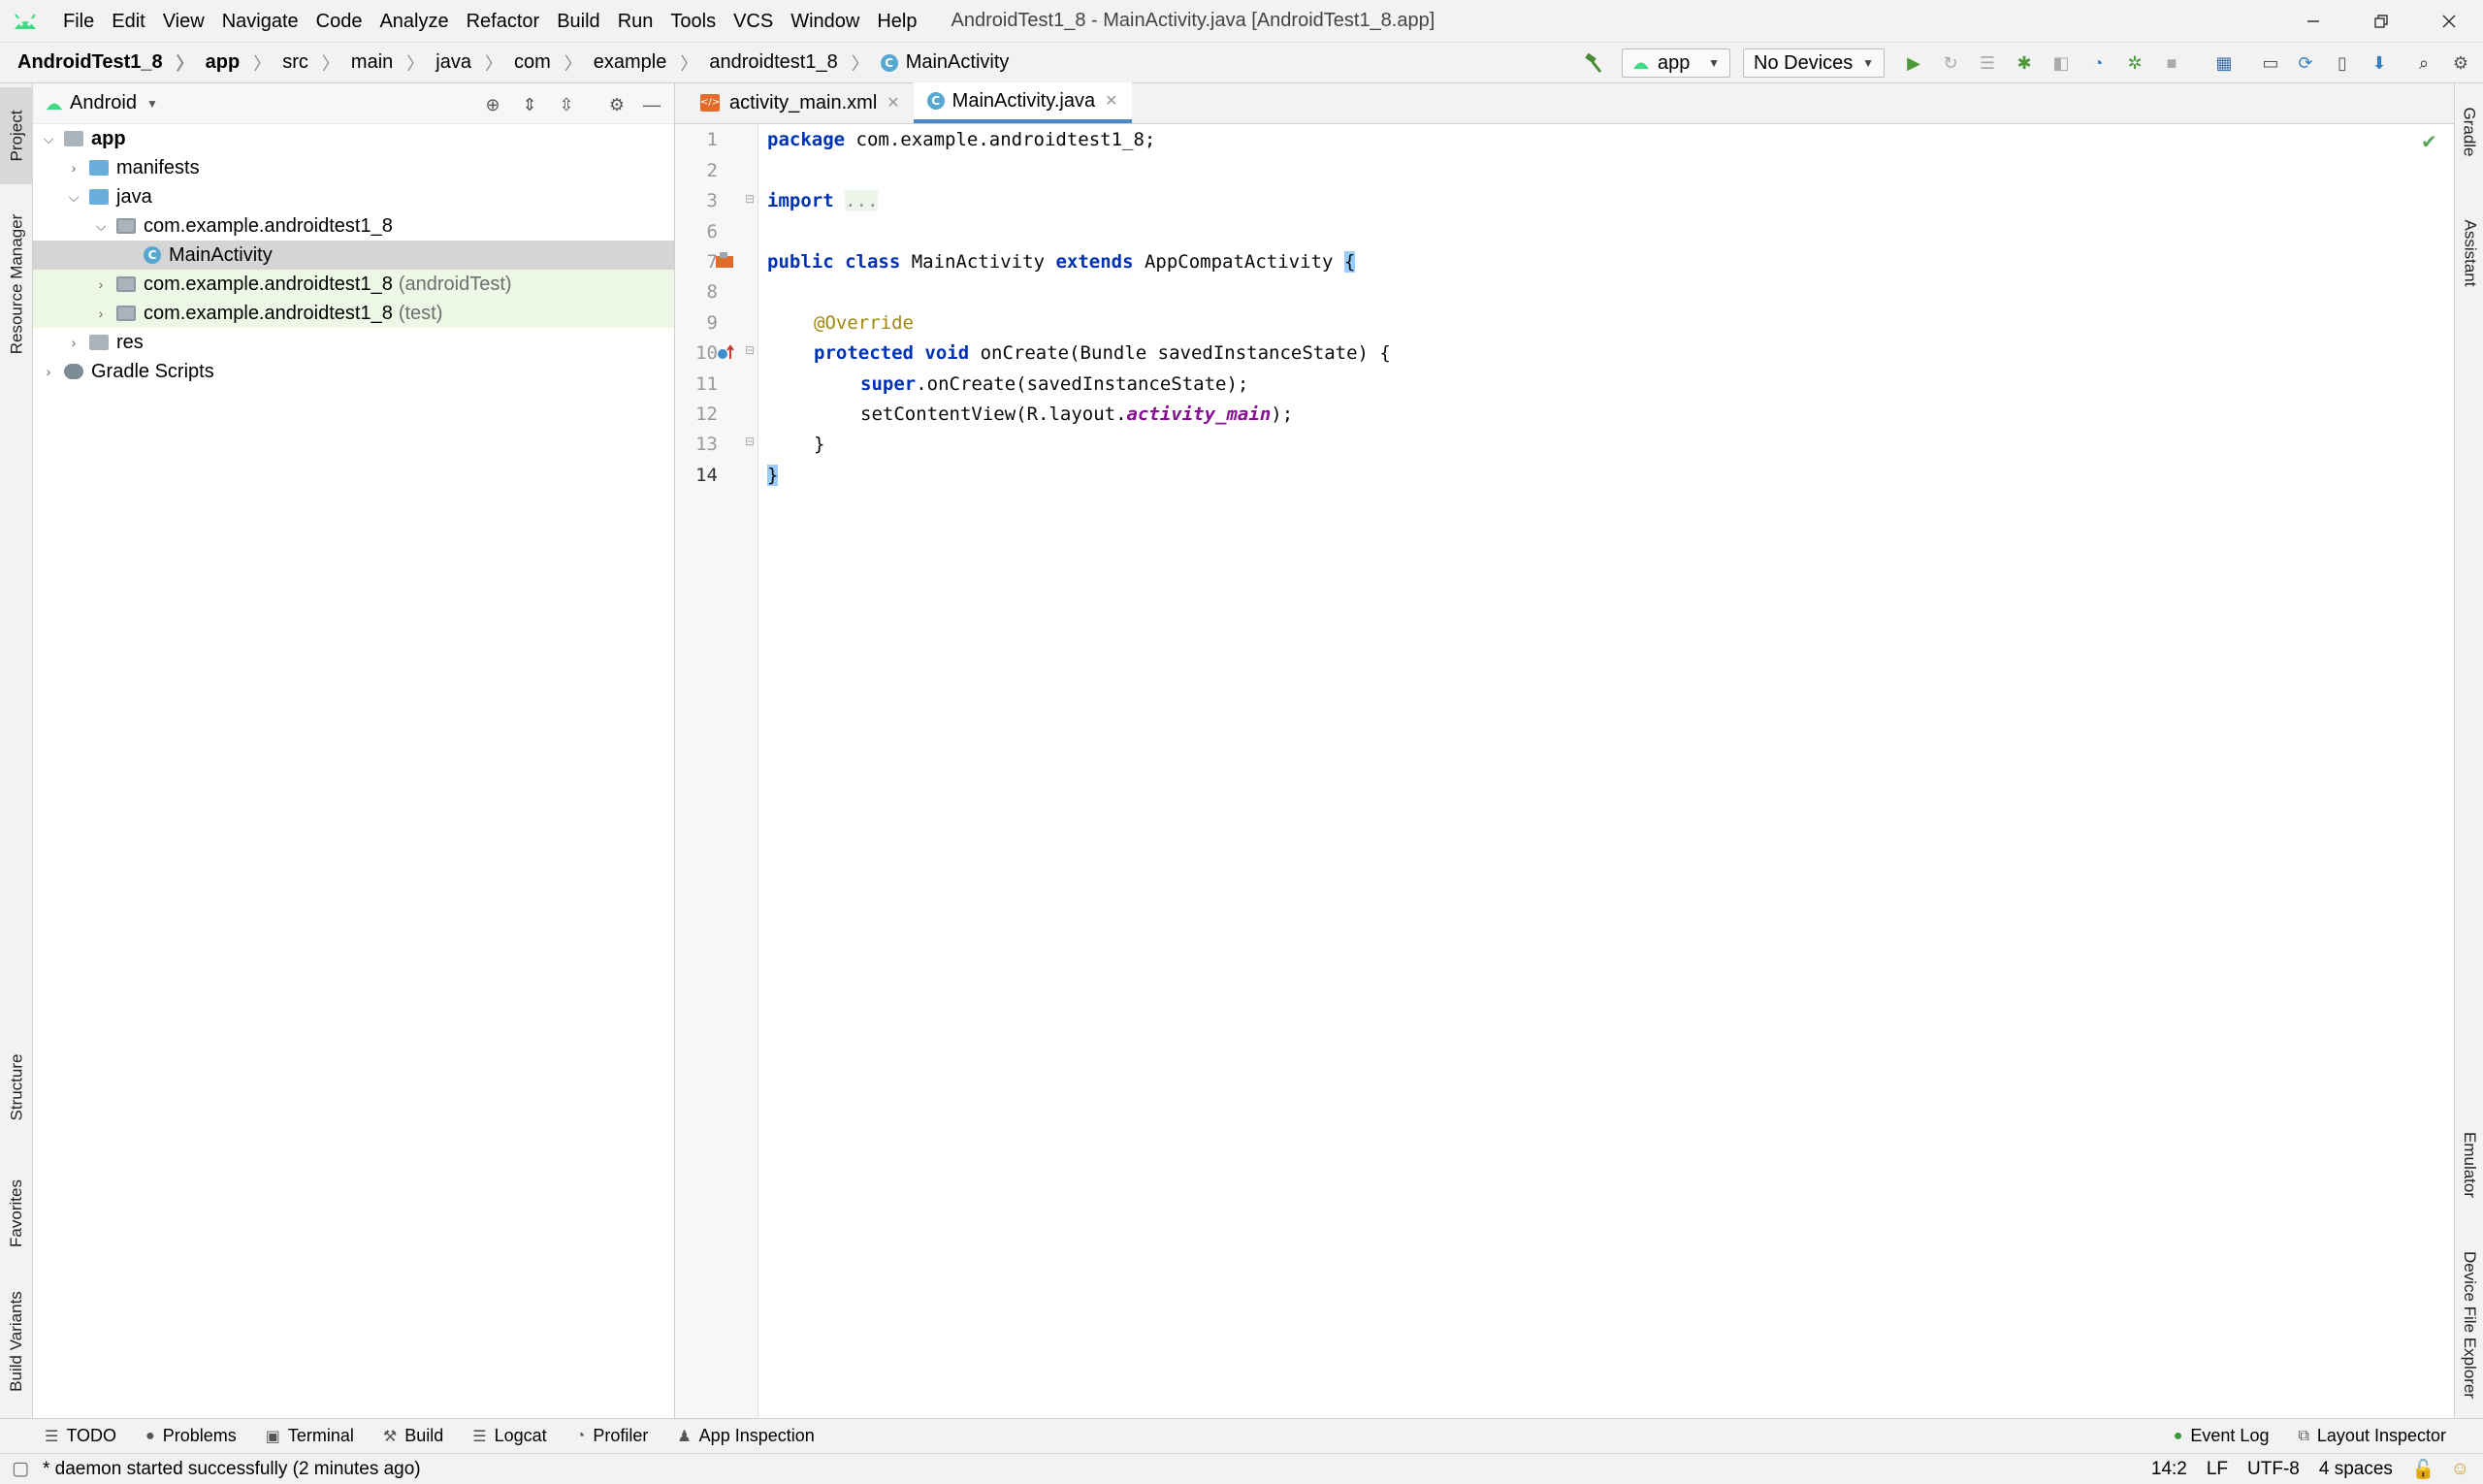 The height and width of the screenshot is (1484, 2483). Describe the element at coordinates (2380, 63) in the screenshot. I see `sdk-manager-button: ⬇` at that location.